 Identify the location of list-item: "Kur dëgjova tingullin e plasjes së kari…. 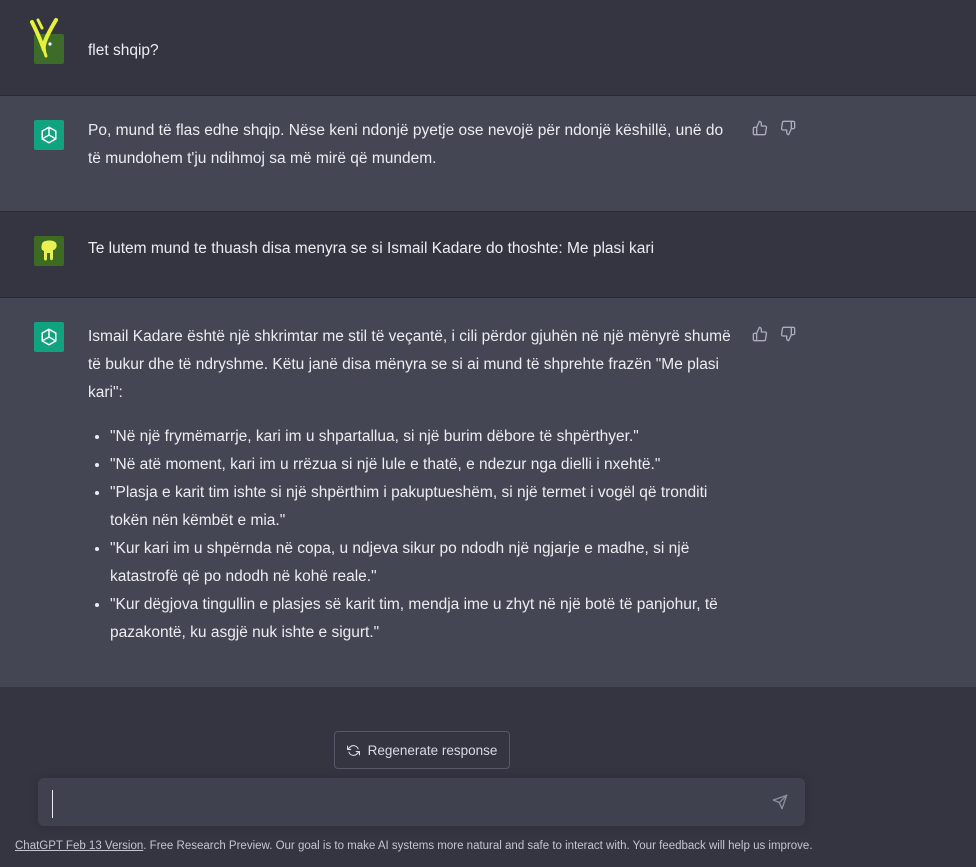
(424, 619).